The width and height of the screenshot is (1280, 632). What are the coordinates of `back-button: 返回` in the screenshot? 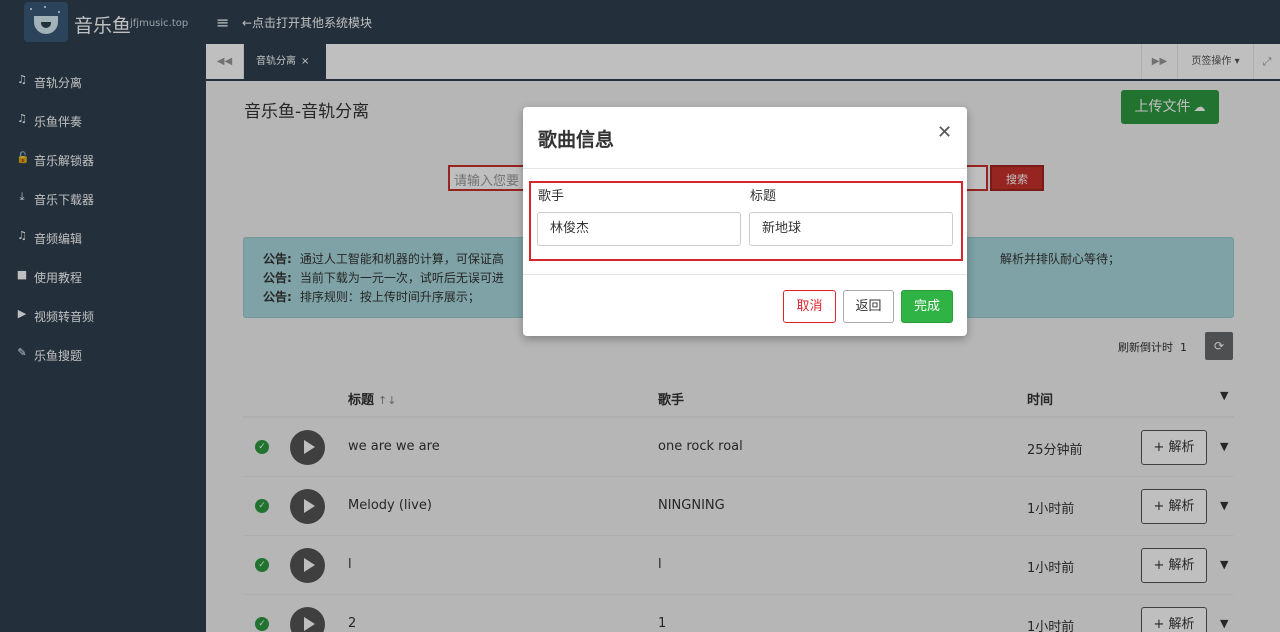 It's located at (868, 306).